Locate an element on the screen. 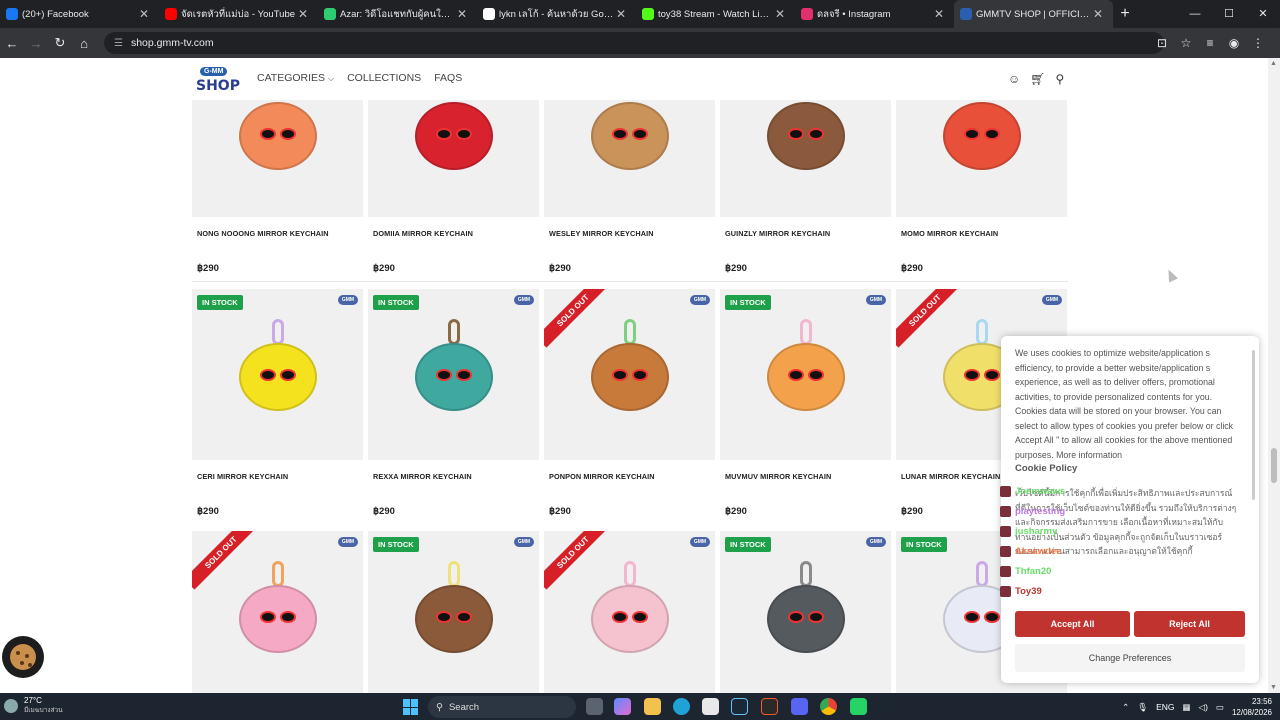  product-name: WESLEY MIRROR KEYCHAIN is located at coordinates (601, 233).